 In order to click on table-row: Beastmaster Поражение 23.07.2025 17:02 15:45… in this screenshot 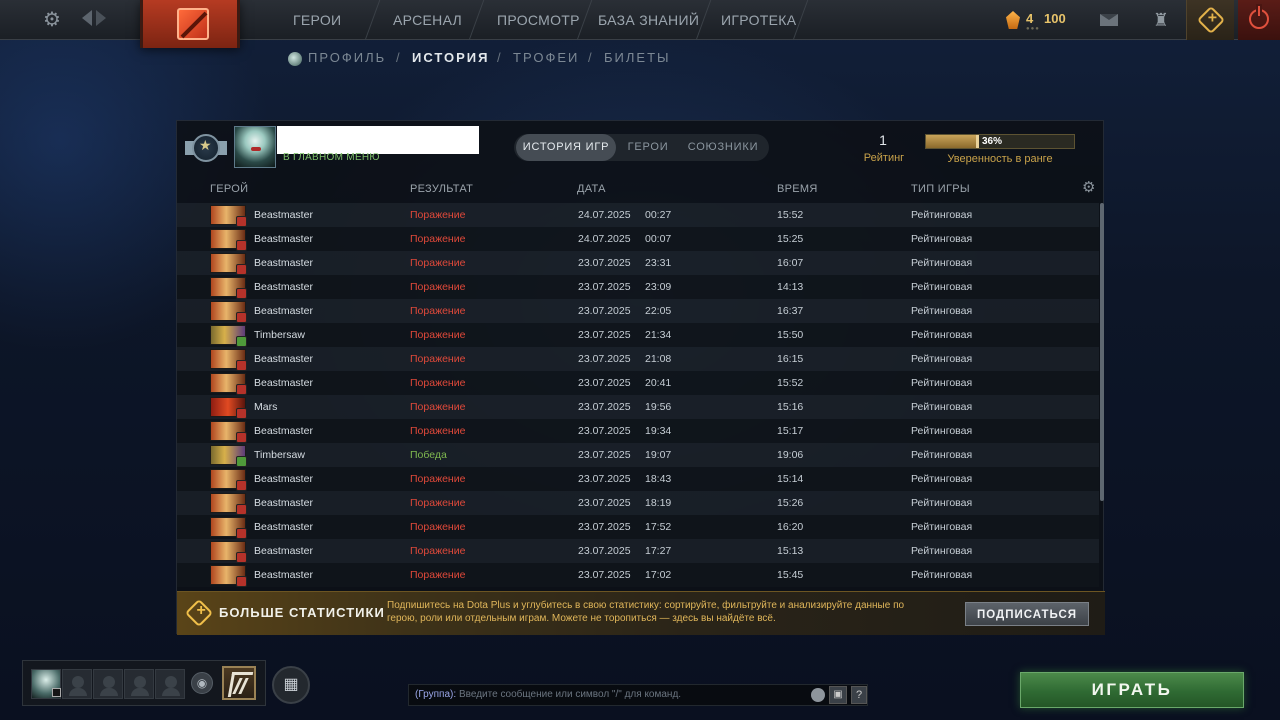, I will do `click(638, 575)`.